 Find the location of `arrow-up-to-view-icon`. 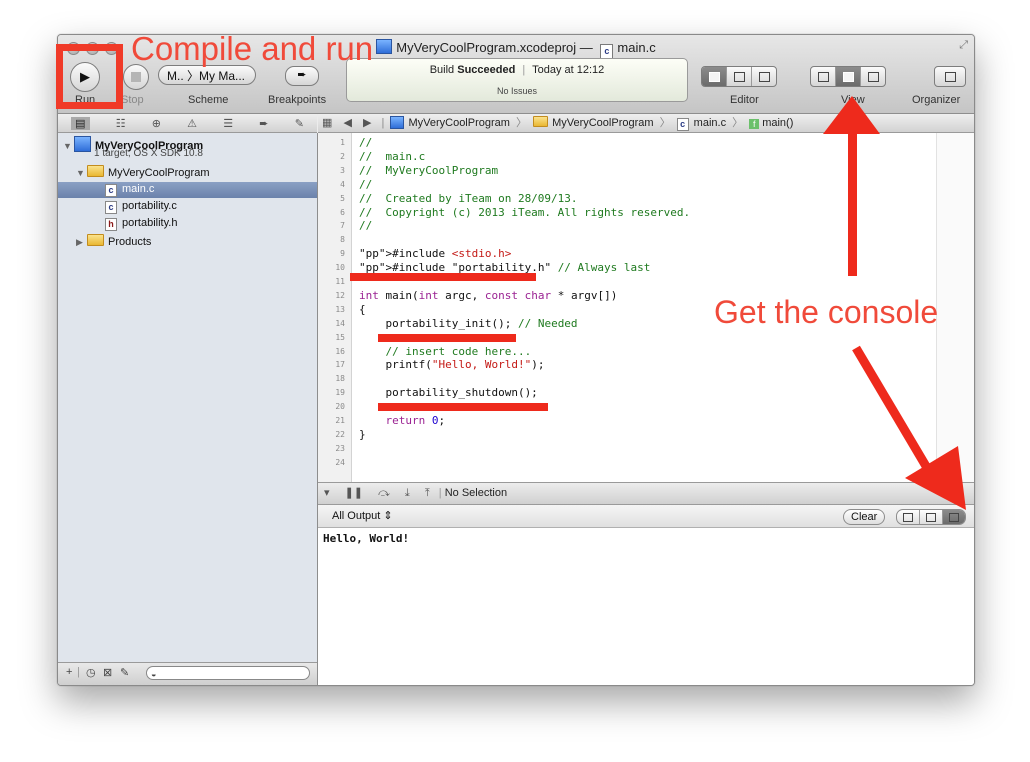

arrow-up-to-view-icon is located at coordinates (851, 186).